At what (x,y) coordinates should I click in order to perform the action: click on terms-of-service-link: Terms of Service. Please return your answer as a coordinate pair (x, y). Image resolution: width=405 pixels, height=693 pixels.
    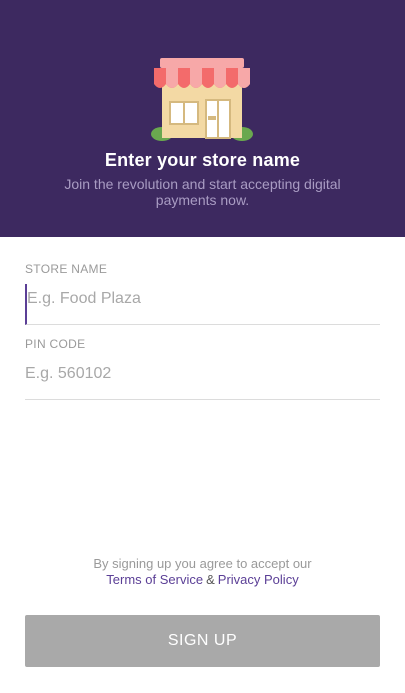
    Looking at the image, I should click on (154, 579).